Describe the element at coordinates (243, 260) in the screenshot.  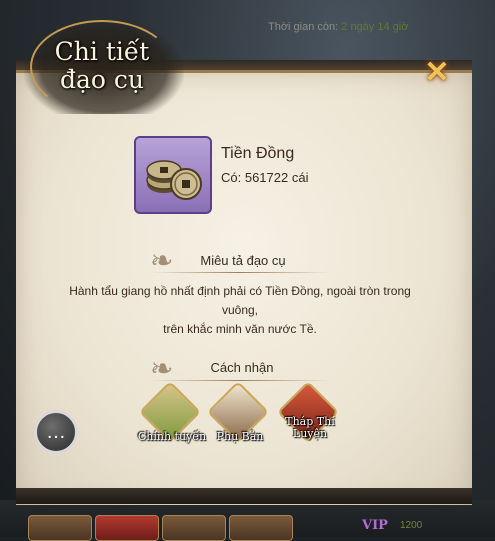
I see `description-heading: Miêu tả đạo cụ` at that location.